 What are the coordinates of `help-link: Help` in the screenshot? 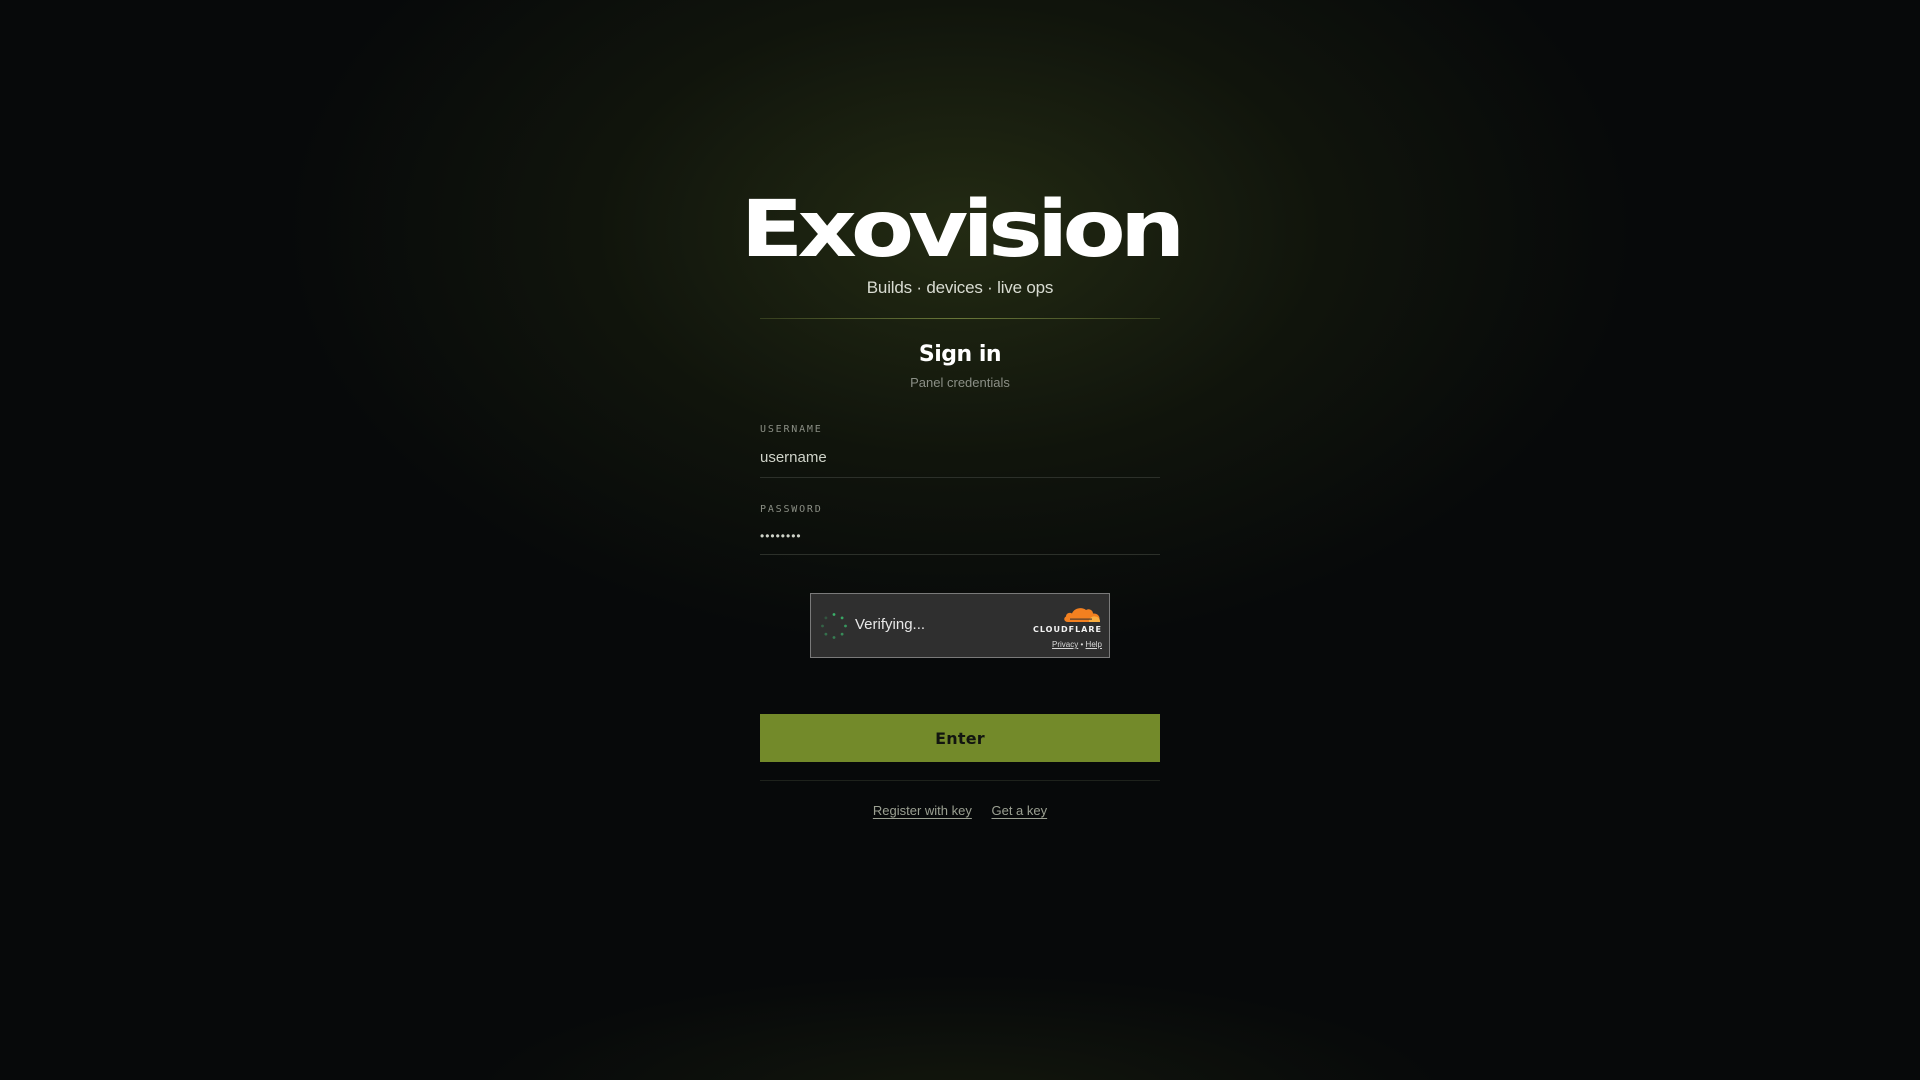 It's located at (1094, 644).